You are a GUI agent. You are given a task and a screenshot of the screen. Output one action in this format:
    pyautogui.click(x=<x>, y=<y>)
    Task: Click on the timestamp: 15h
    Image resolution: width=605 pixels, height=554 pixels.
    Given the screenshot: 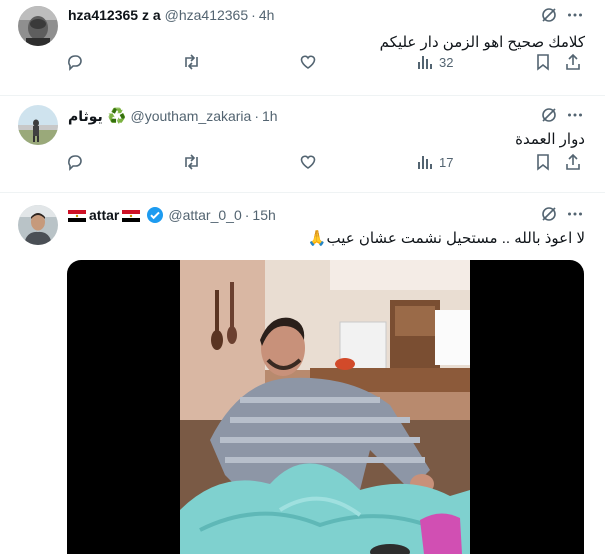 What is the action you would take?
    pyautogui.click(x=263, y=215)
    